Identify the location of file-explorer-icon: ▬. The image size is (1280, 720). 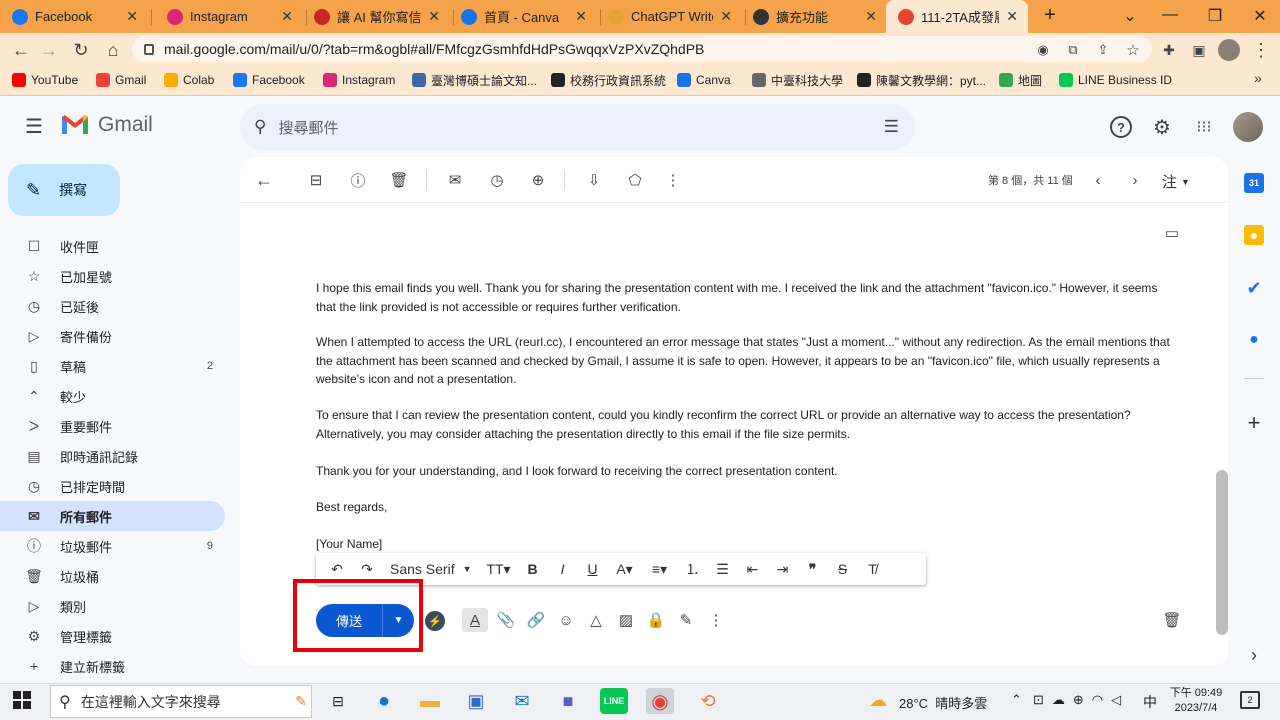
(430, 701).